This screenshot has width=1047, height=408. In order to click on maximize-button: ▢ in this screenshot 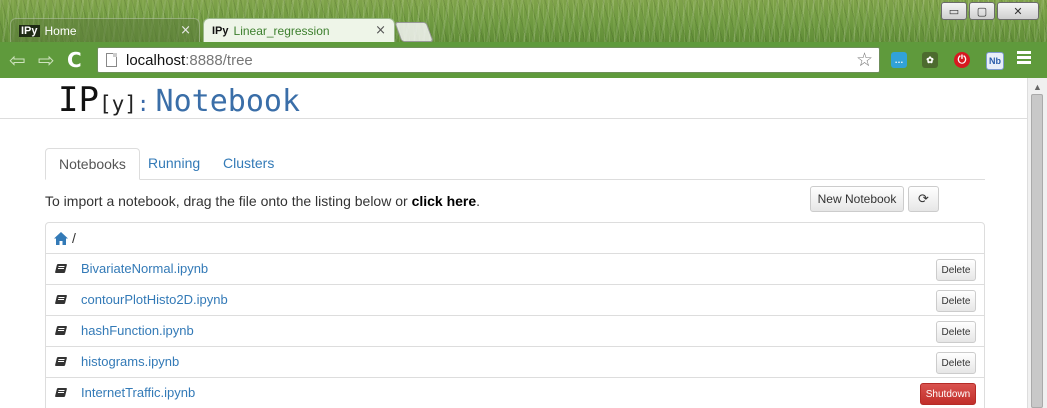, I will do `click(982, 11)`.